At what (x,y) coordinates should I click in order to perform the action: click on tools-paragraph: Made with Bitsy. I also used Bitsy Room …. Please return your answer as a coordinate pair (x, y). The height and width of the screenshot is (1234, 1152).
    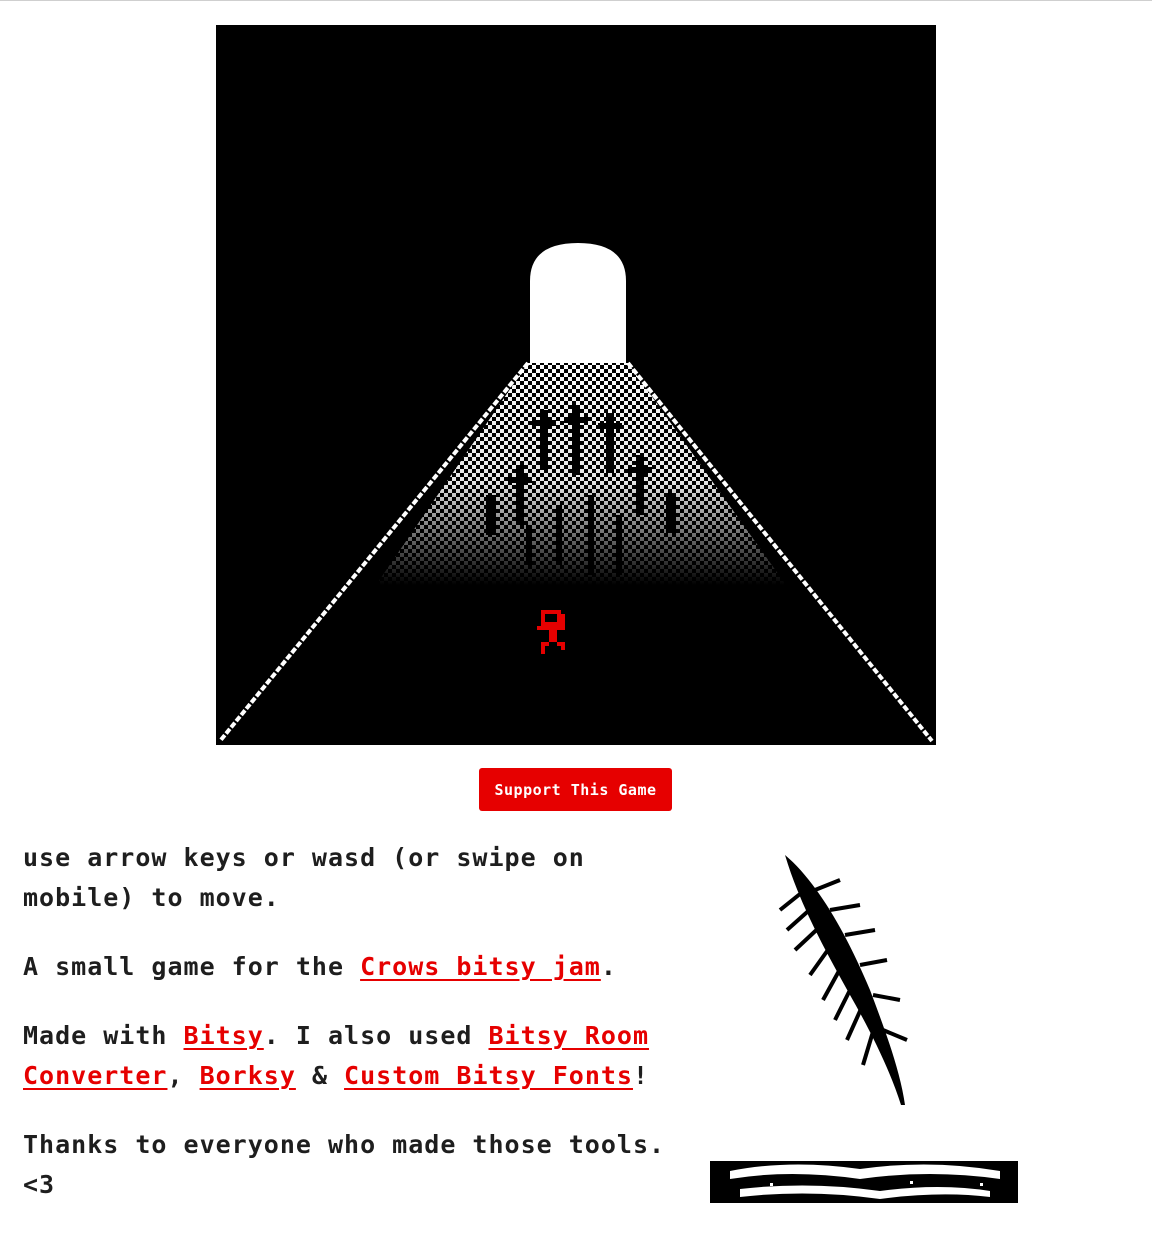
    Looking at the image, I should click on (350, 1056).